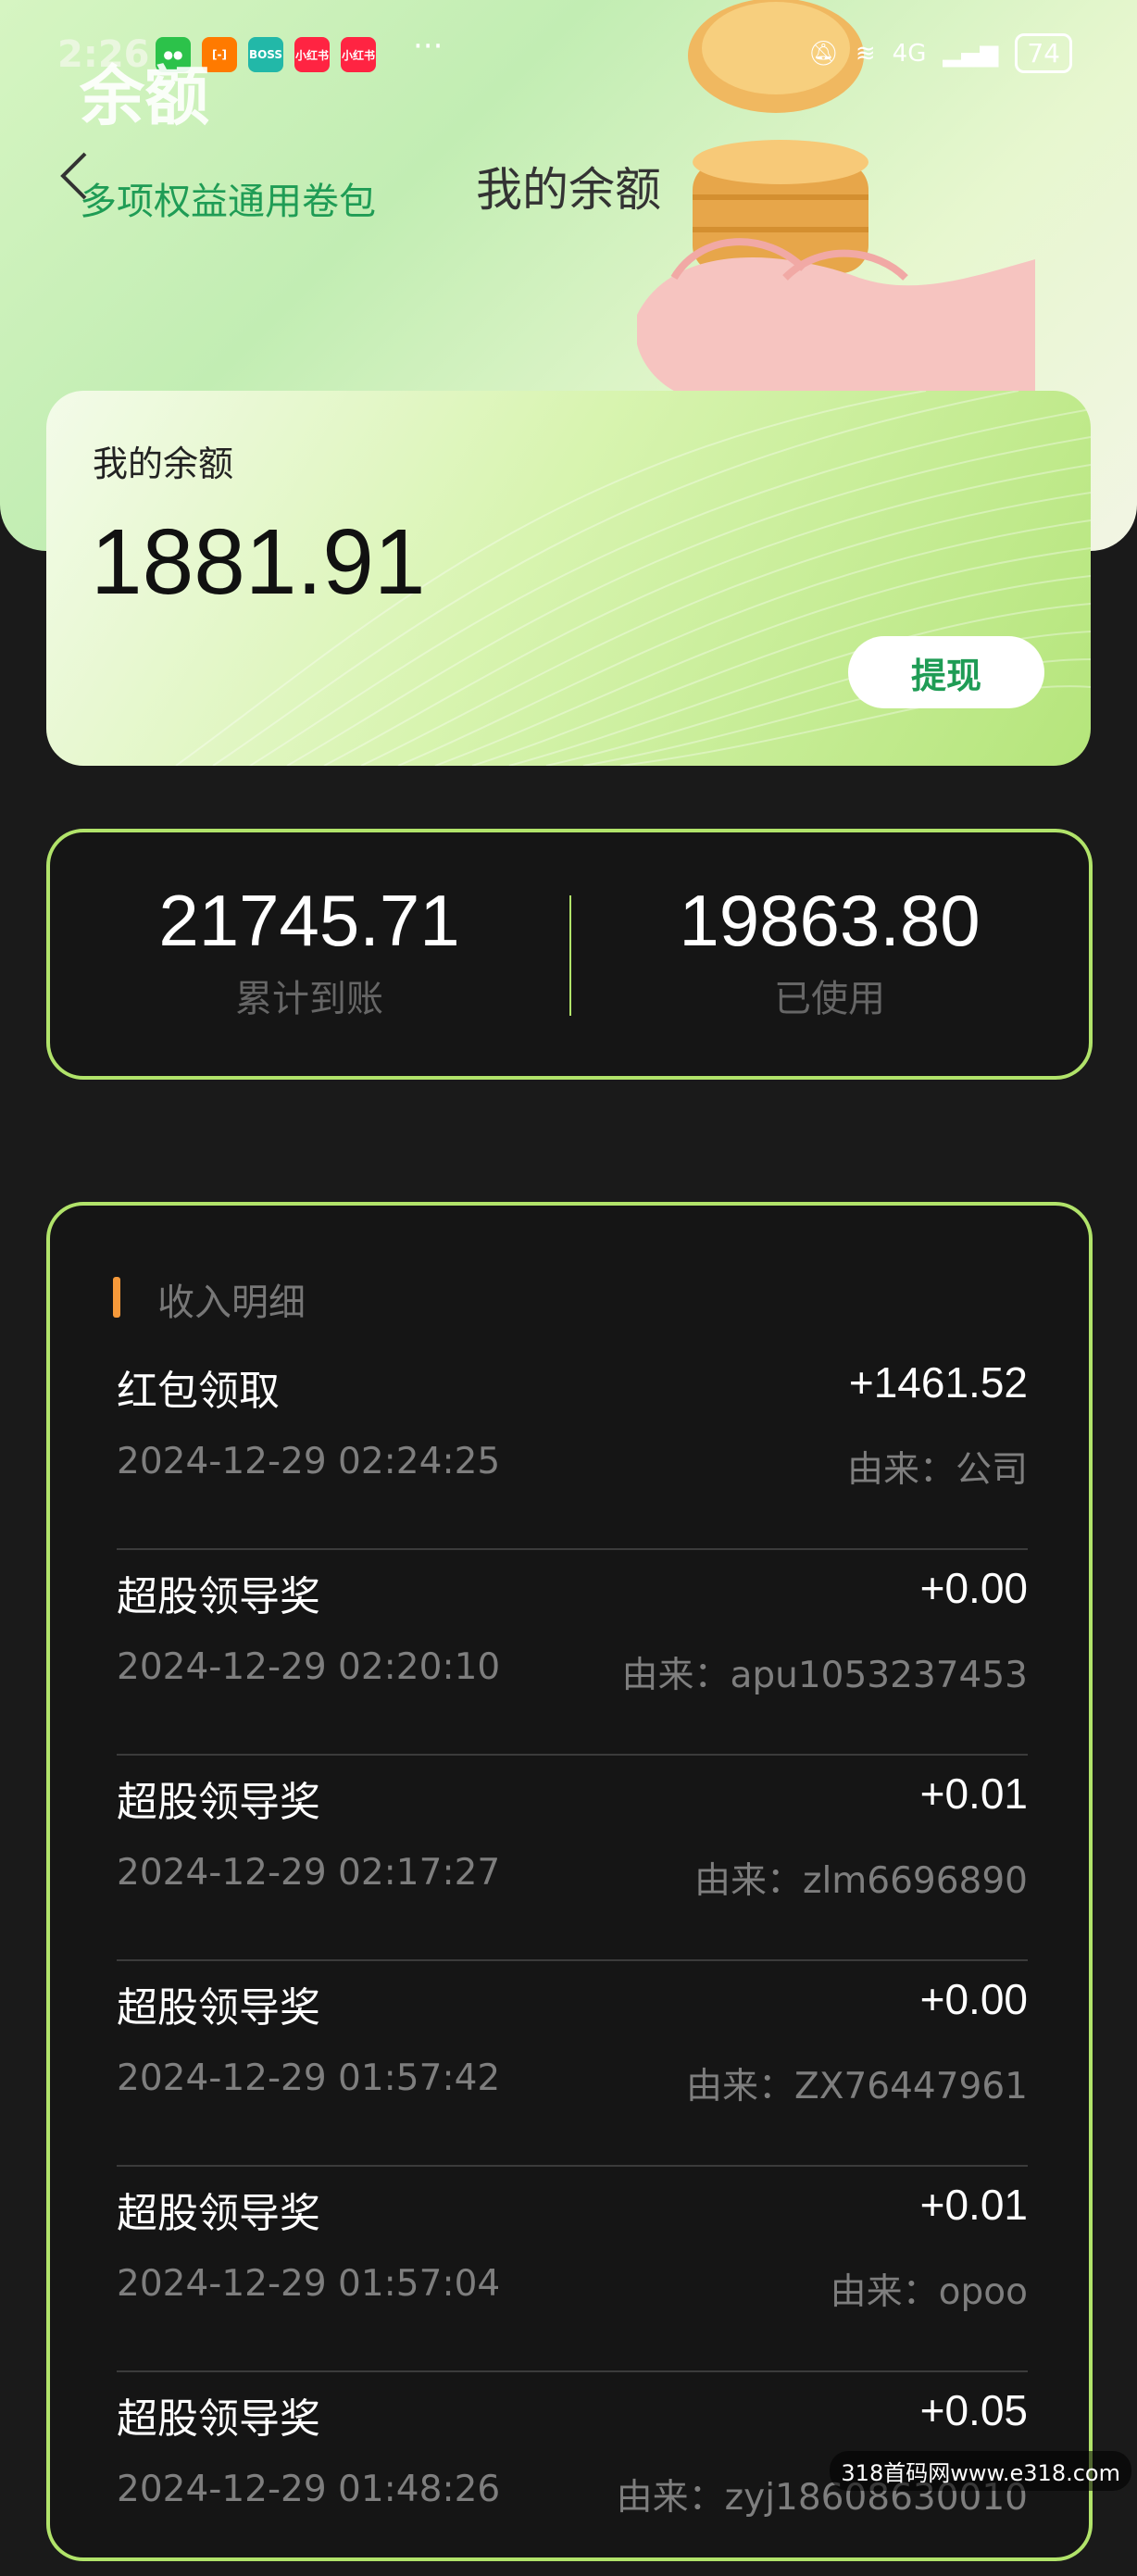  What do you see at coordinates (865, 54) in the screenshot?
I see `wifi-icon: ≋` at bounding box center [865, 54].